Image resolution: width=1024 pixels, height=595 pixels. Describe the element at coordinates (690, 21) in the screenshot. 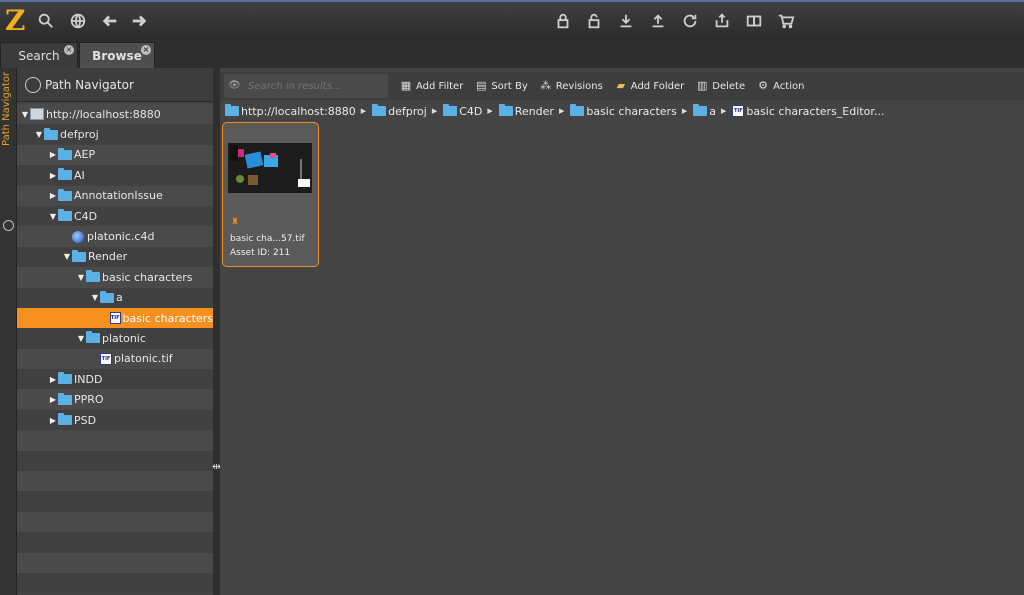

I see `refresh-icon` at that location.